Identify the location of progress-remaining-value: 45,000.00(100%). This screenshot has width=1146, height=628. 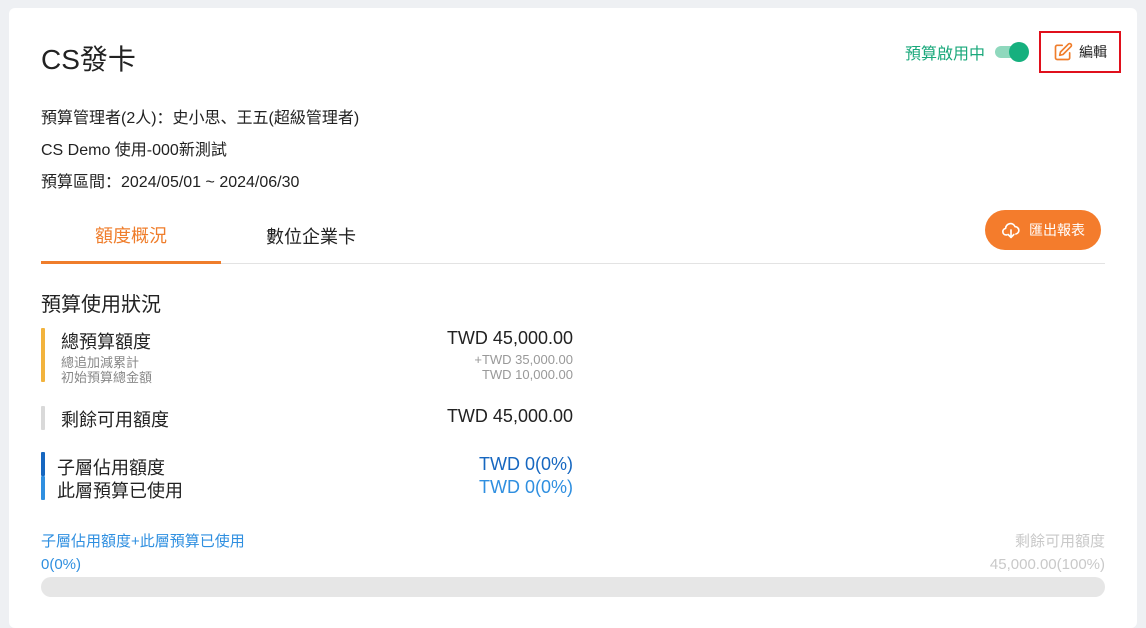
(1047, 564).